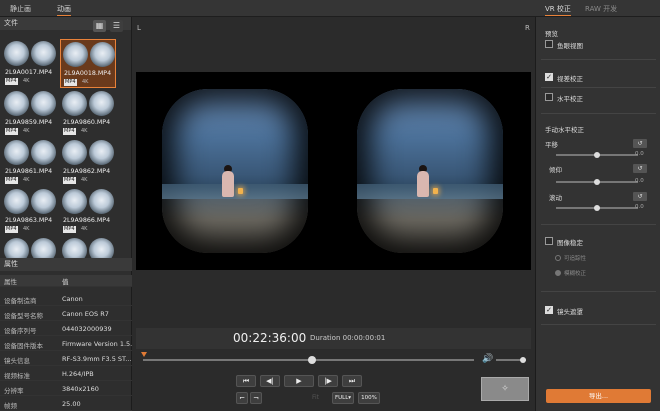 This screenshot has width=660, height=411. I want to click on tab-still: 静止画, so click(20, 9).